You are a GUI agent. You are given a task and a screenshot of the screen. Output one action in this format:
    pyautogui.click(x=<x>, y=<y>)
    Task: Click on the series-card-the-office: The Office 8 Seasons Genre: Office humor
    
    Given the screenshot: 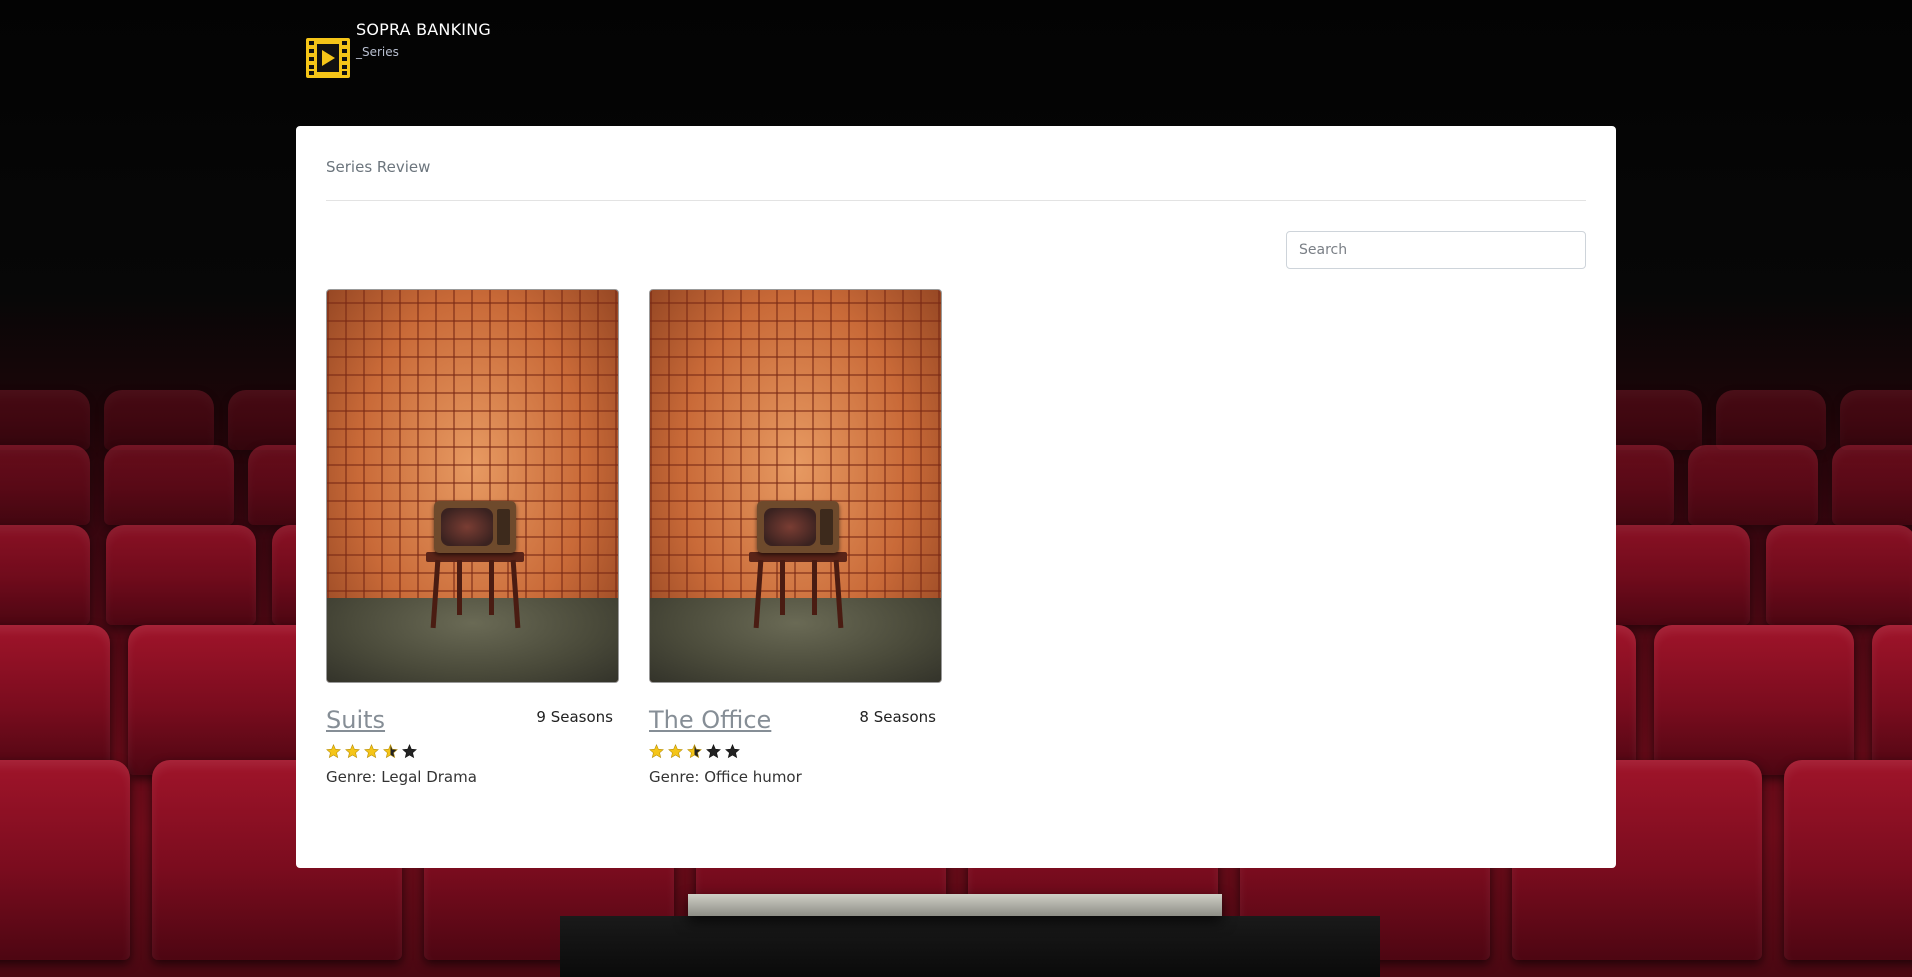 What is the action you would take?
    pyautogui.click(x=795, y=537)
    